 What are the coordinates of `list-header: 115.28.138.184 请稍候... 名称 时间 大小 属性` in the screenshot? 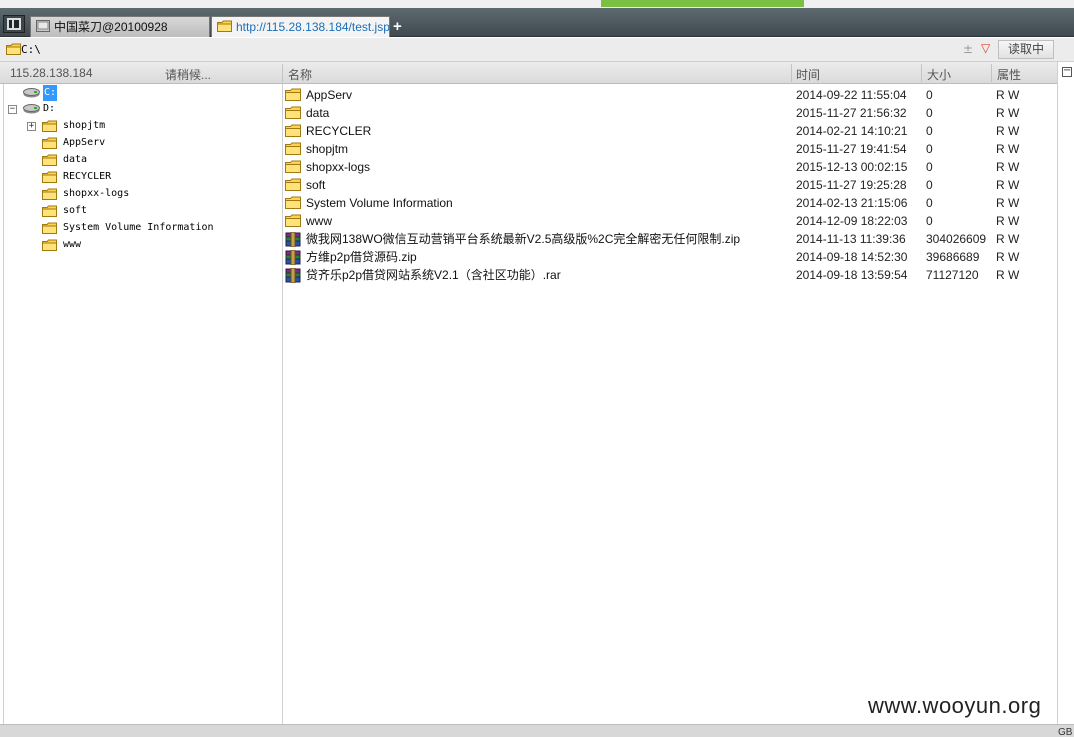 It's located at (528, 73).